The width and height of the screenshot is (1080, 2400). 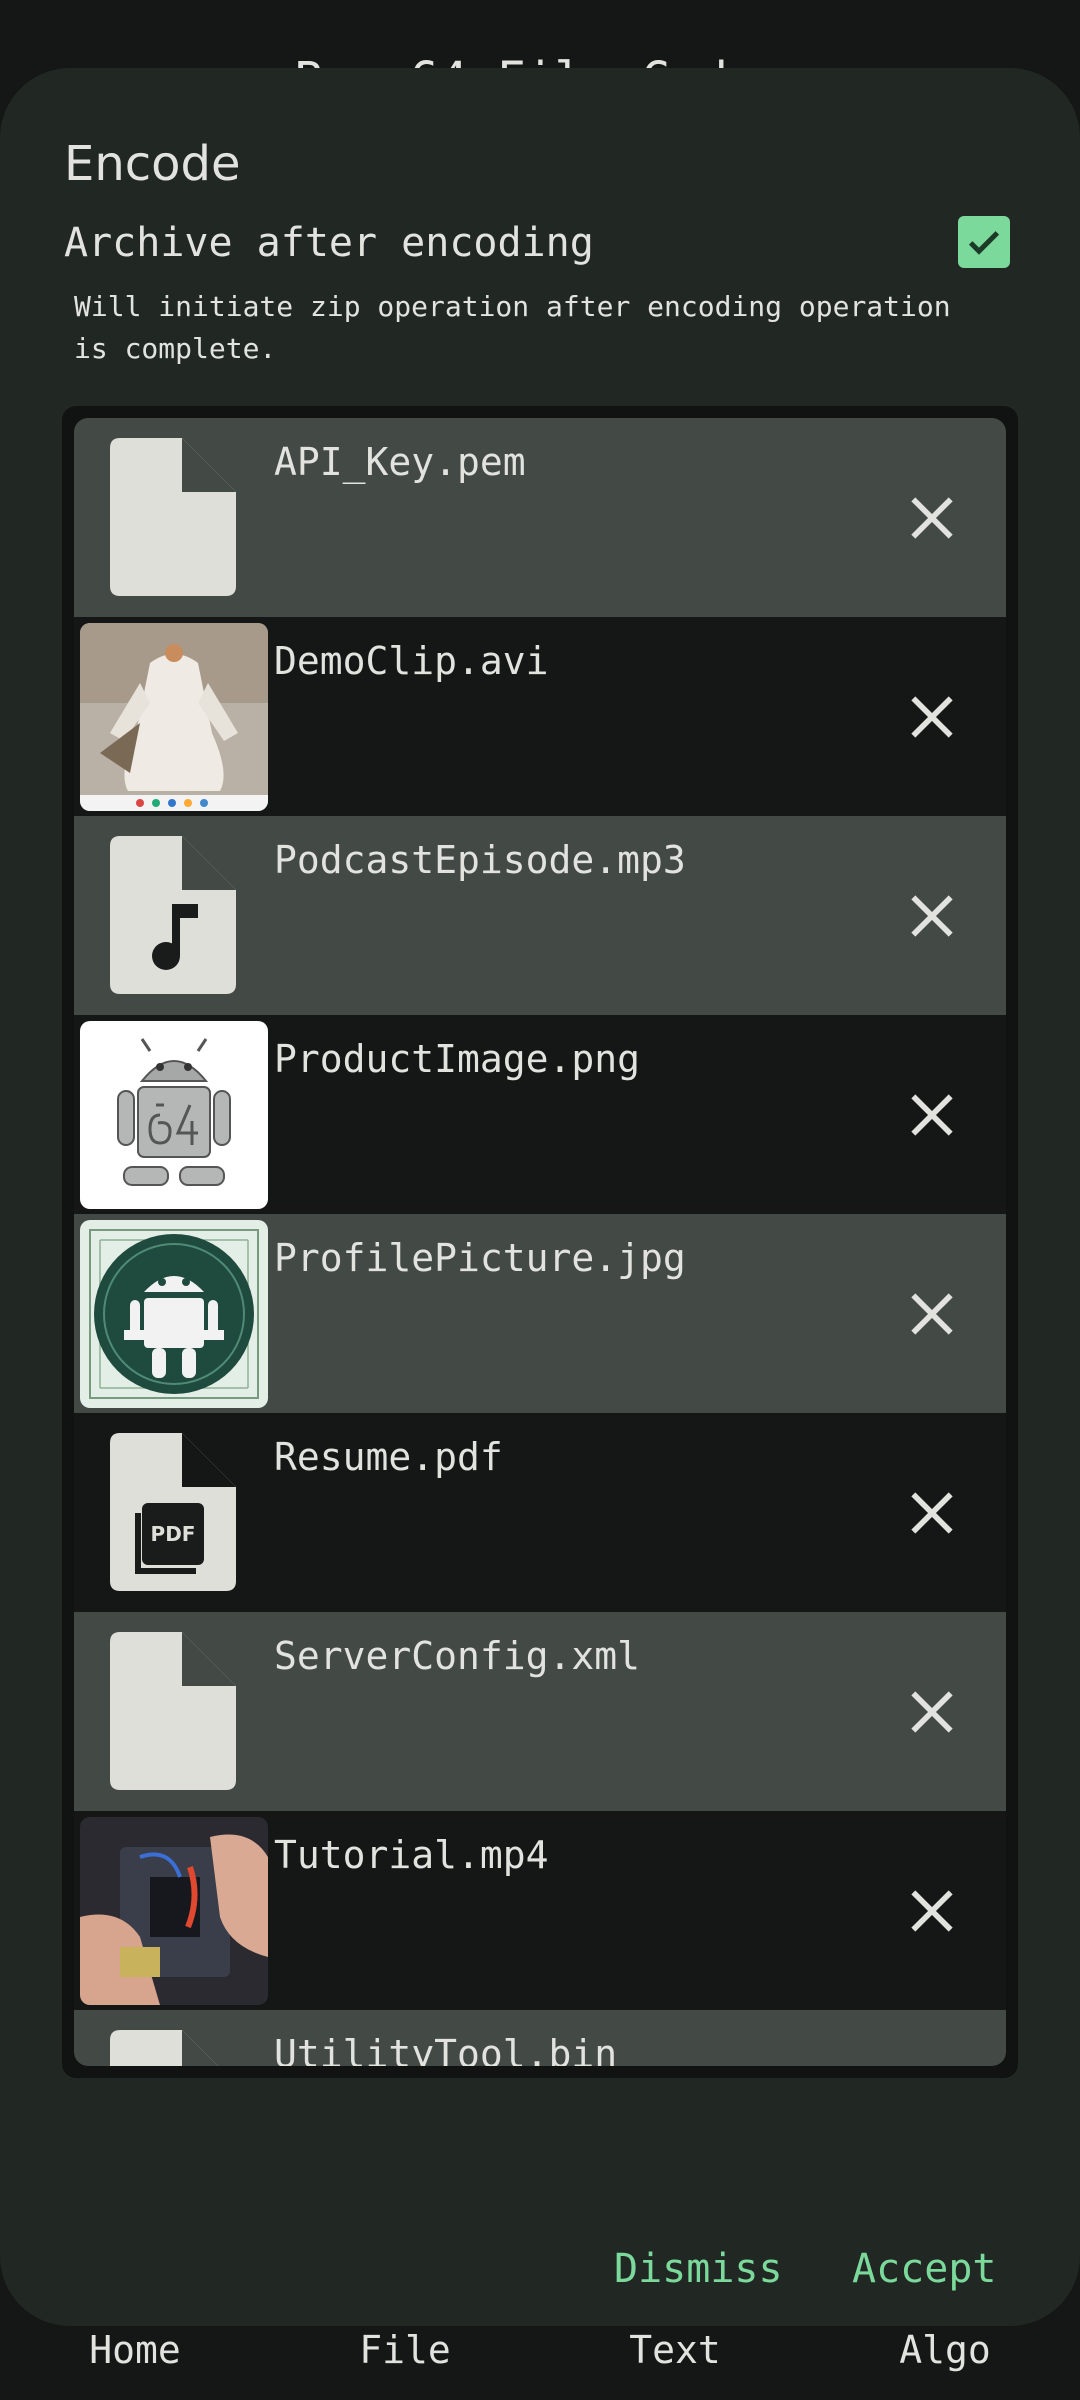 I want to click on file-name: DemoClip.avi, so click(x=411, y=661).